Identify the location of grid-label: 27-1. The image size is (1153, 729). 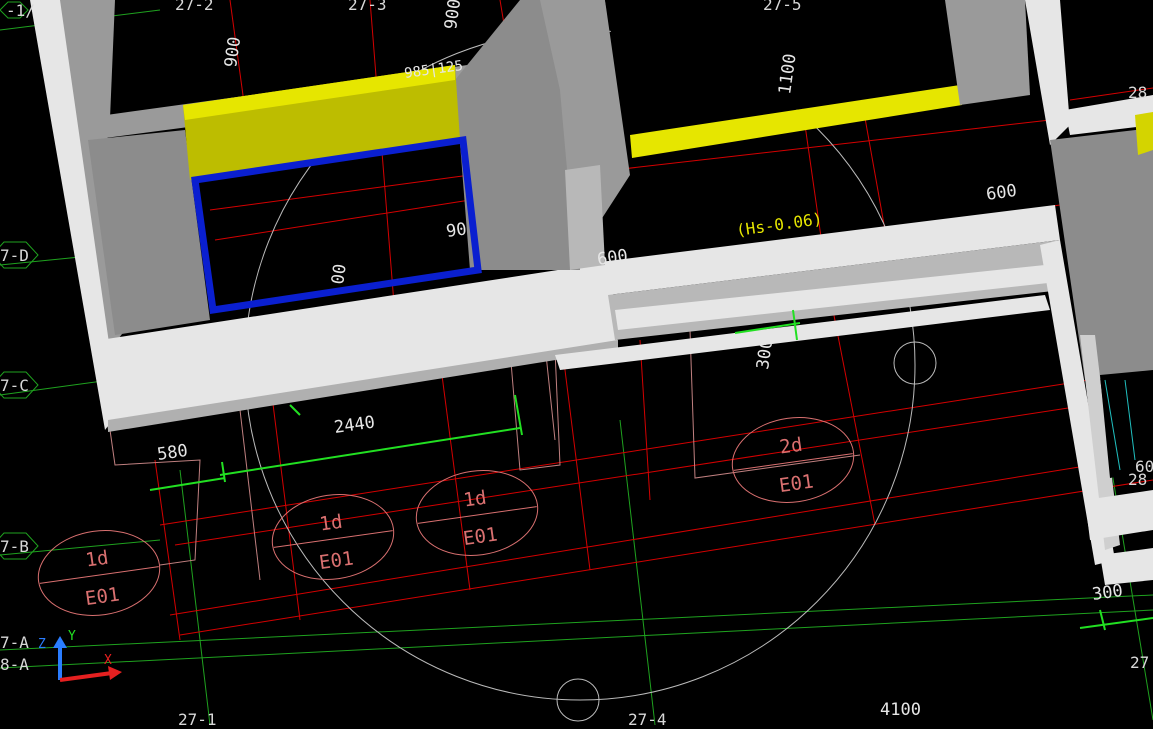
(197, 717).